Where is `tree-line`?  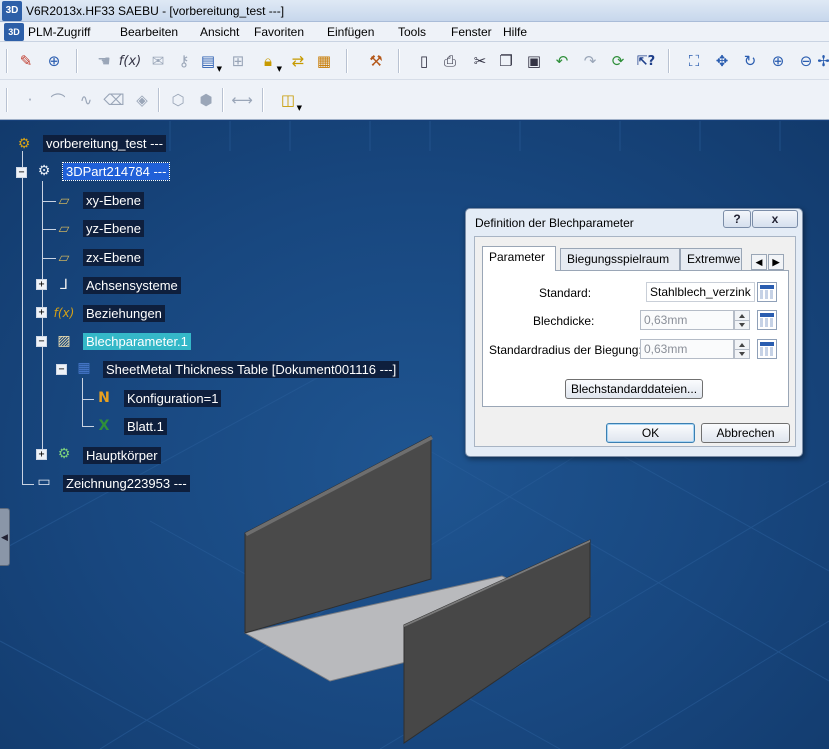 tree-line is located at coordinates (82, 402).